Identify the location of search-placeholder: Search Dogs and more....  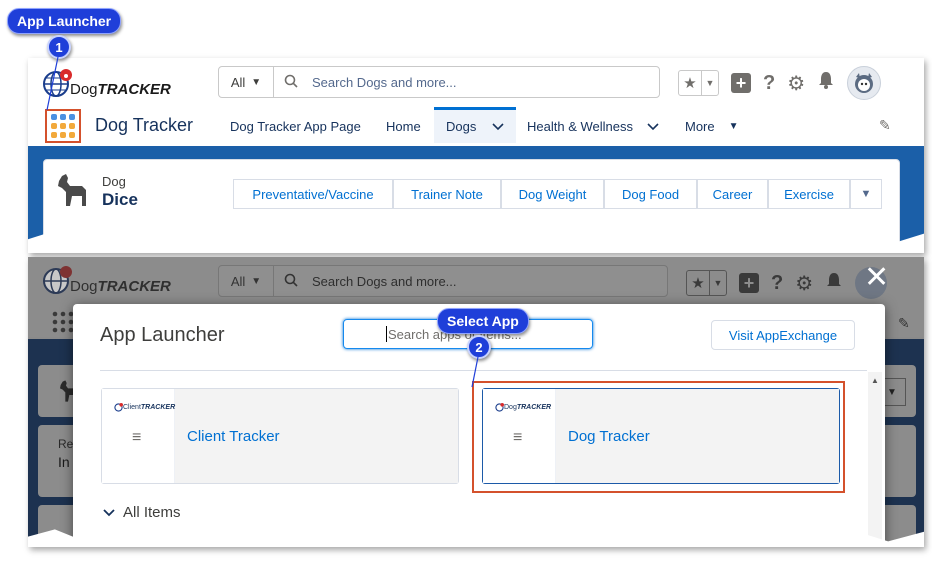
(384, 281).